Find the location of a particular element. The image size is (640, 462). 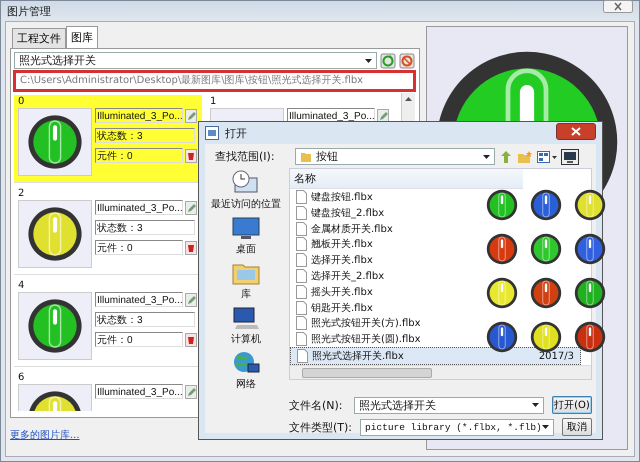

file-date: 2017/3 is located at coordinates (556, 356).